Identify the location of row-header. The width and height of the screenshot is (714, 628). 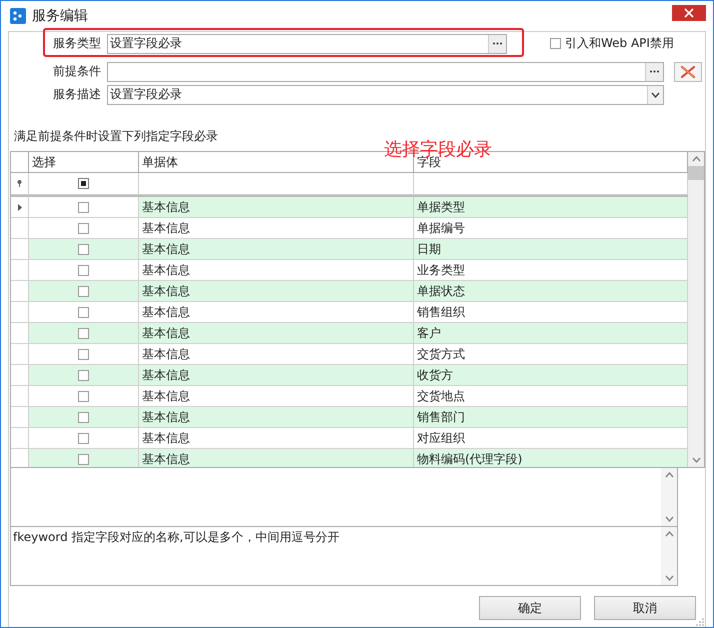
(20, 207).